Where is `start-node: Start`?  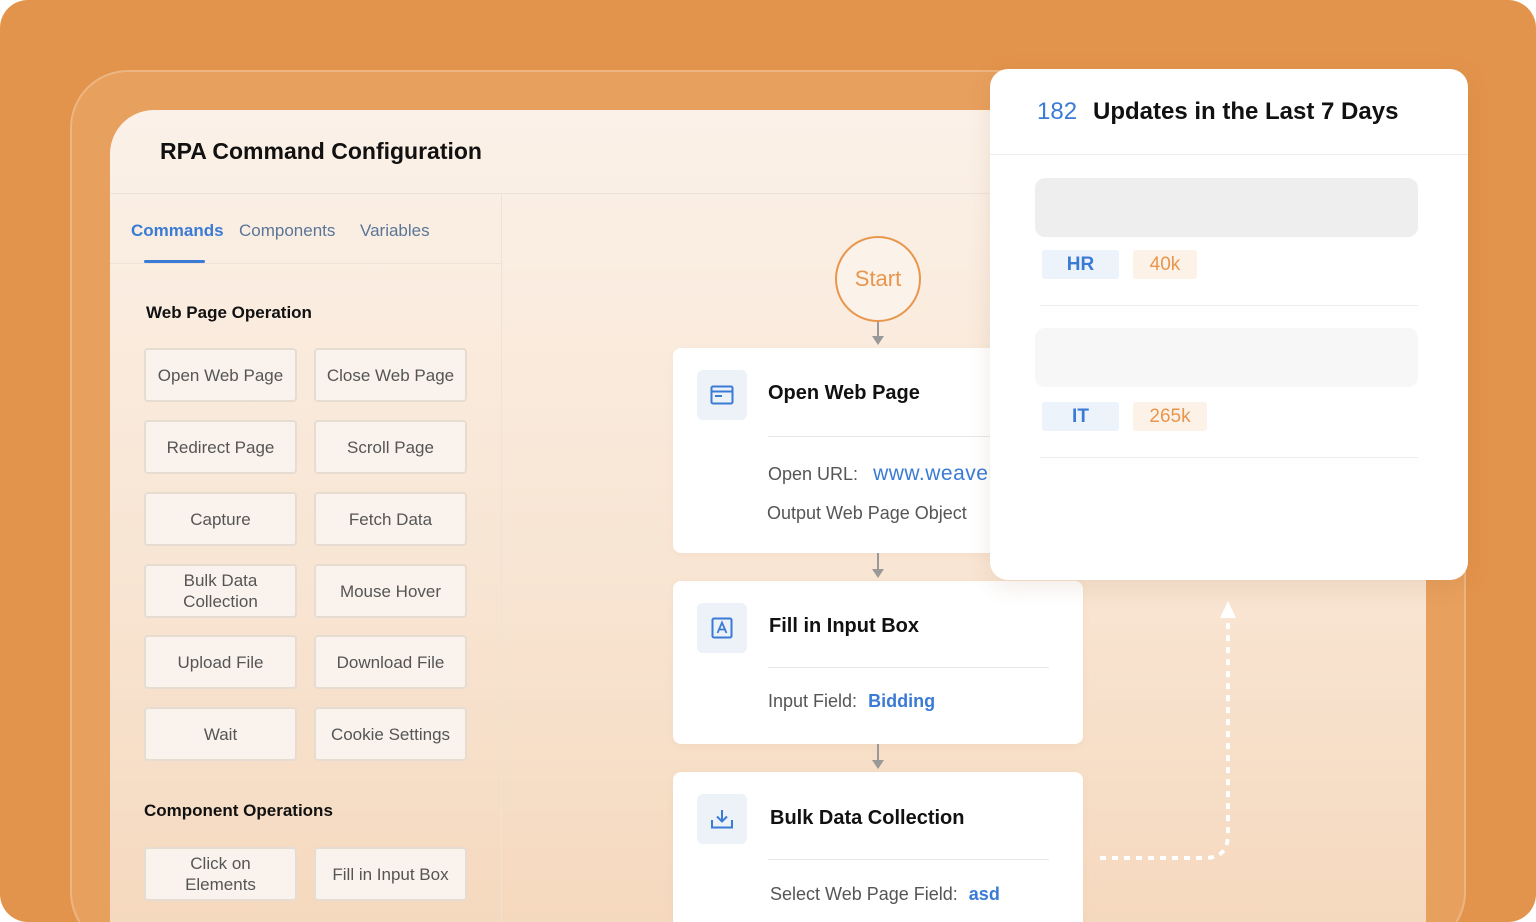
start-node: Start is located at coordinates (878, 279).